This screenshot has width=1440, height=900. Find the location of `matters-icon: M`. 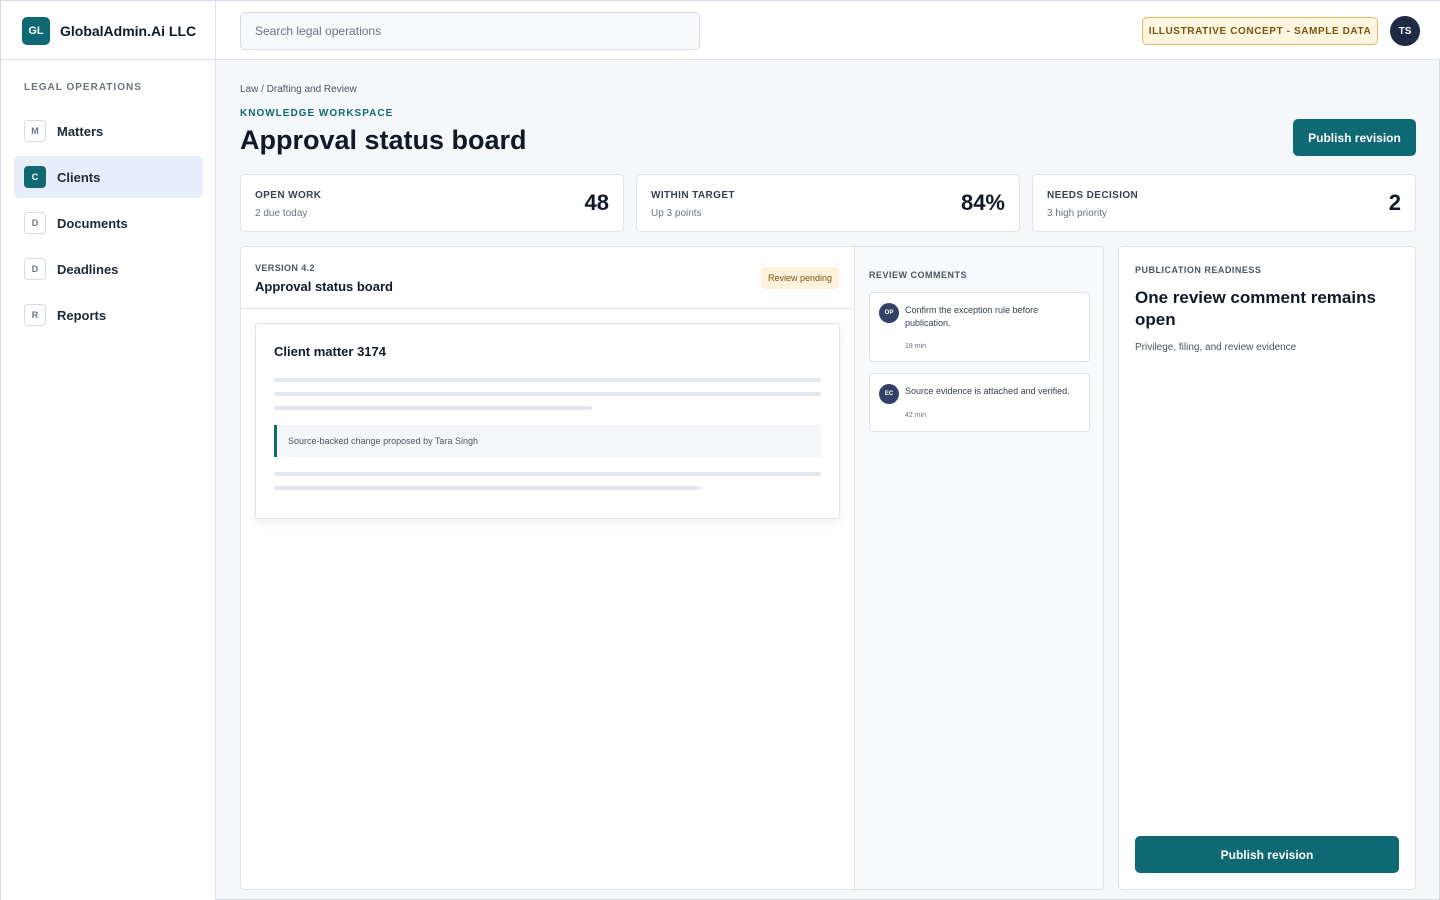

matters-icon: M is located at coordinates (35, 131).